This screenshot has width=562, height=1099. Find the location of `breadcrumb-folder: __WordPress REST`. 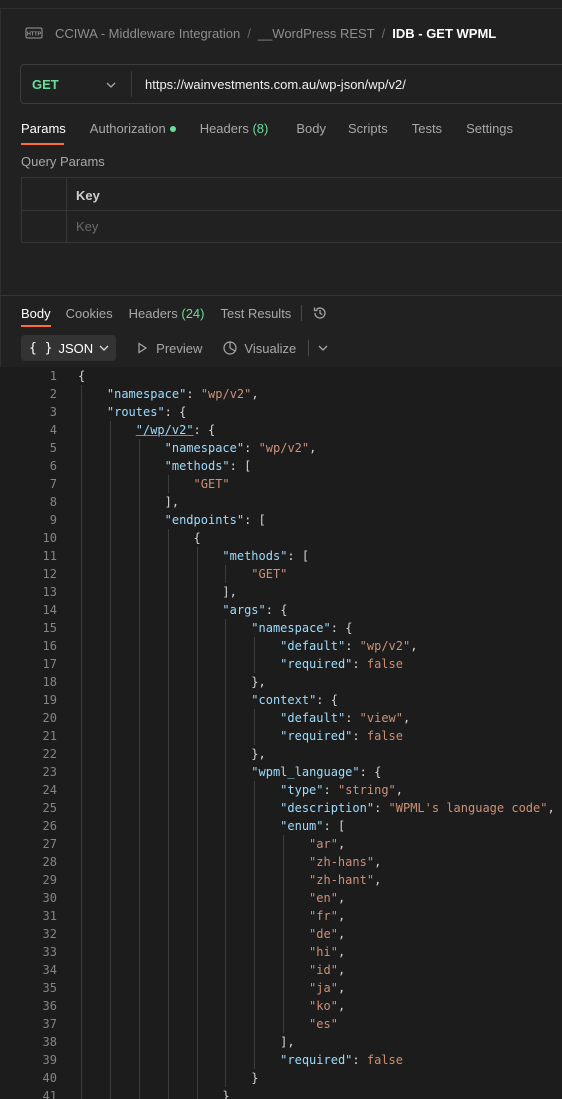

breadcrumb-folder: __WordPress REST is located at coordinates (316, 33).